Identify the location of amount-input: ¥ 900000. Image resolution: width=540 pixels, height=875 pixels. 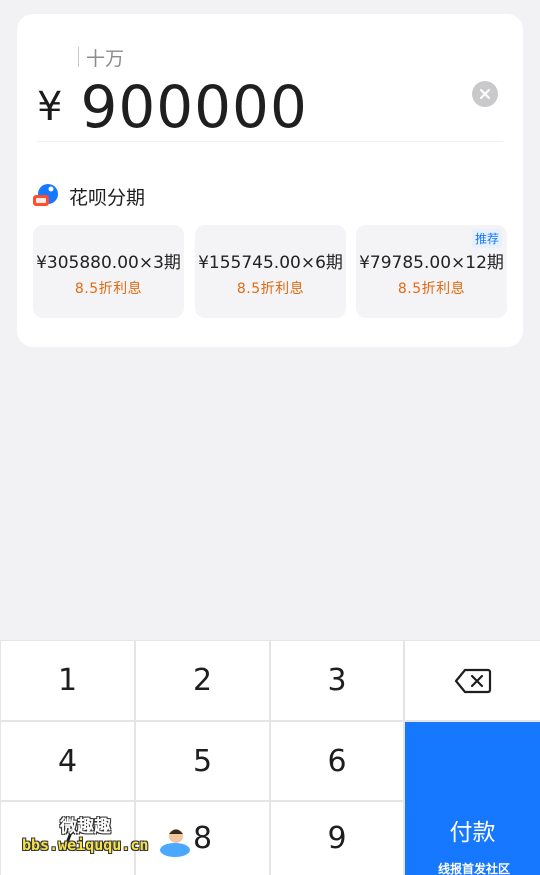
(172, 107).